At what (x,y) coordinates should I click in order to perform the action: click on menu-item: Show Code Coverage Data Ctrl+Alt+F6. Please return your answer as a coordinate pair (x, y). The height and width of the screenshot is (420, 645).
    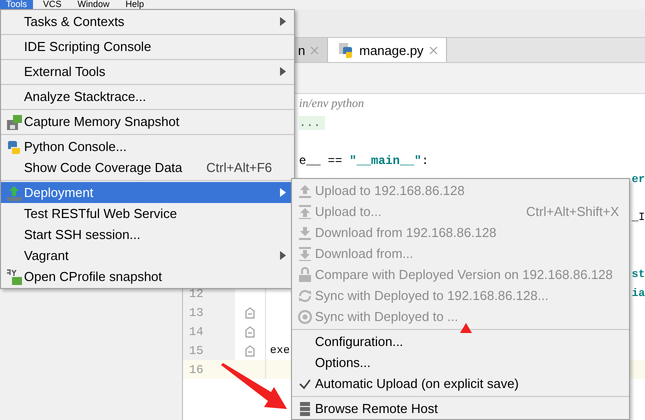
    Looking at the image, I should click on (147, 167).